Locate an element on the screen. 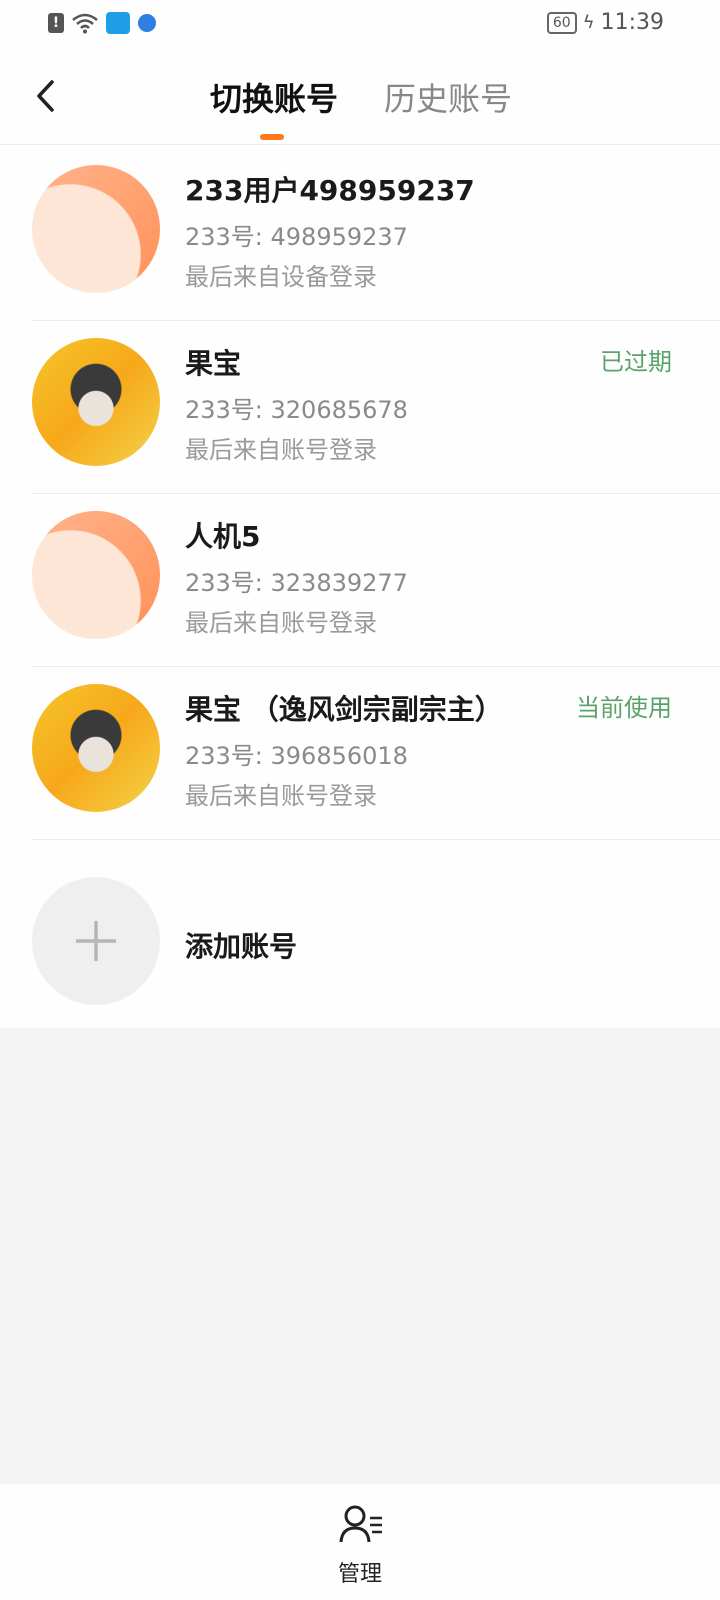 This screenshot has height=1600, width=720. plus-icon is located at coordinates (96, 941).